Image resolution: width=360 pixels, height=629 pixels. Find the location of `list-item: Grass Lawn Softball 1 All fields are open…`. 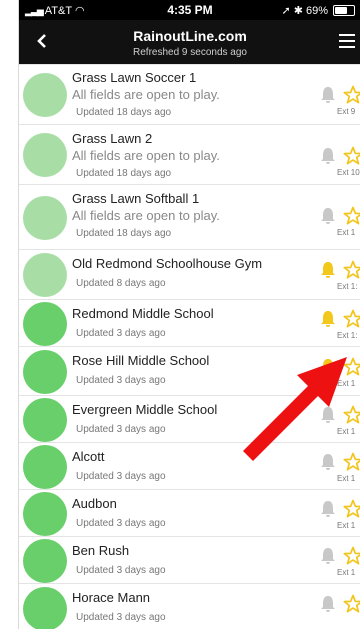

list-item: Grass Lawn Softball 1 All fields are open… is located at coordinates (189, 217).